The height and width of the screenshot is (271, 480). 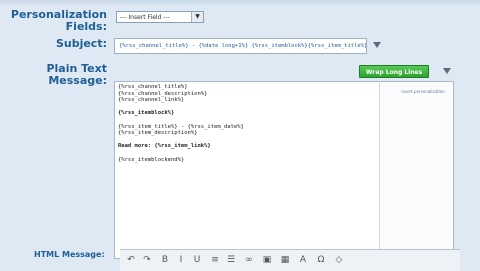 I want to click on text-color-icon: A, so click(x=303, y=260).